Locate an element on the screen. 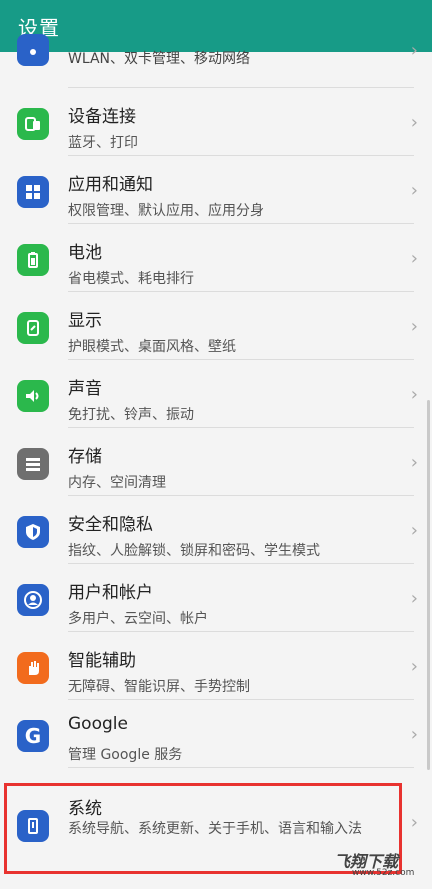 The height and width of the screenshot is (889, 432). settings-item-title: 应用和通知 is located at coordinates (110, 185).